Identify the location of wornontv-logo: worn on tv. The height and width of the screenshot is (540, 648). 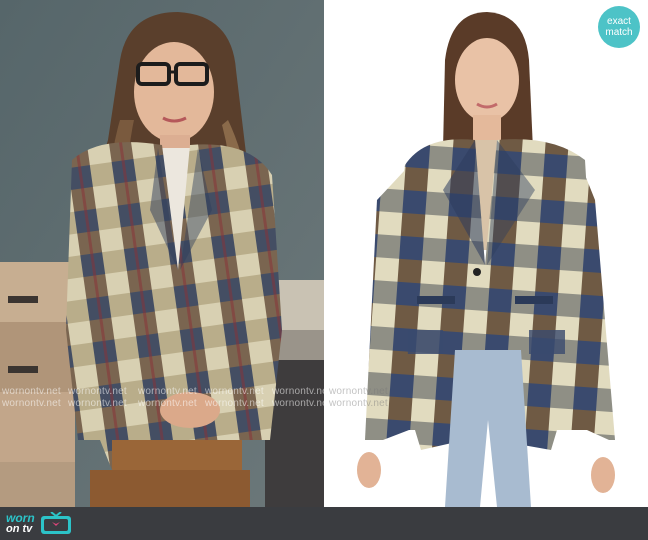
(39, 524).